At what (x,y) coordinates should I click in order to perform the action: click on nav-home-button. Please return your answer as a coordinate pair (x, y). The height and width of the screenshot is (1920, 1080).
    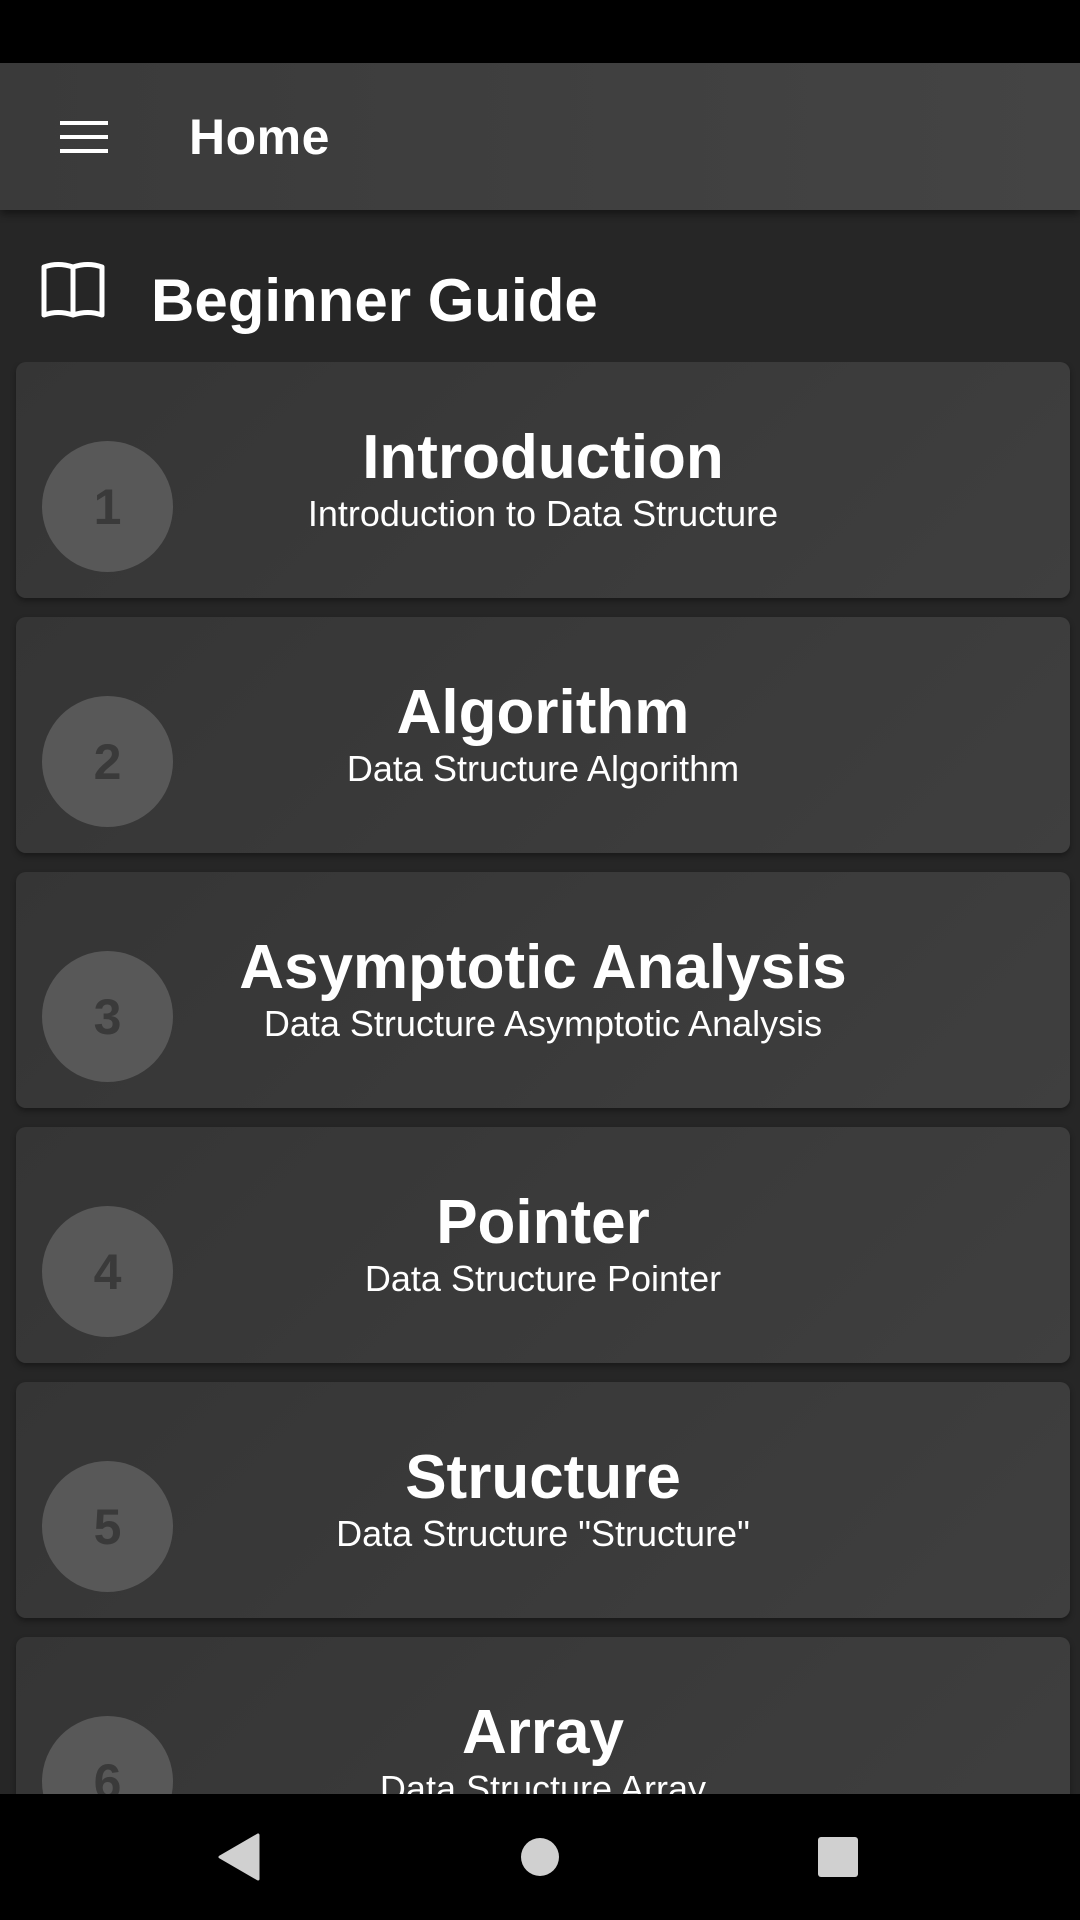
    Looking at the image, I should click on (540, 1857).